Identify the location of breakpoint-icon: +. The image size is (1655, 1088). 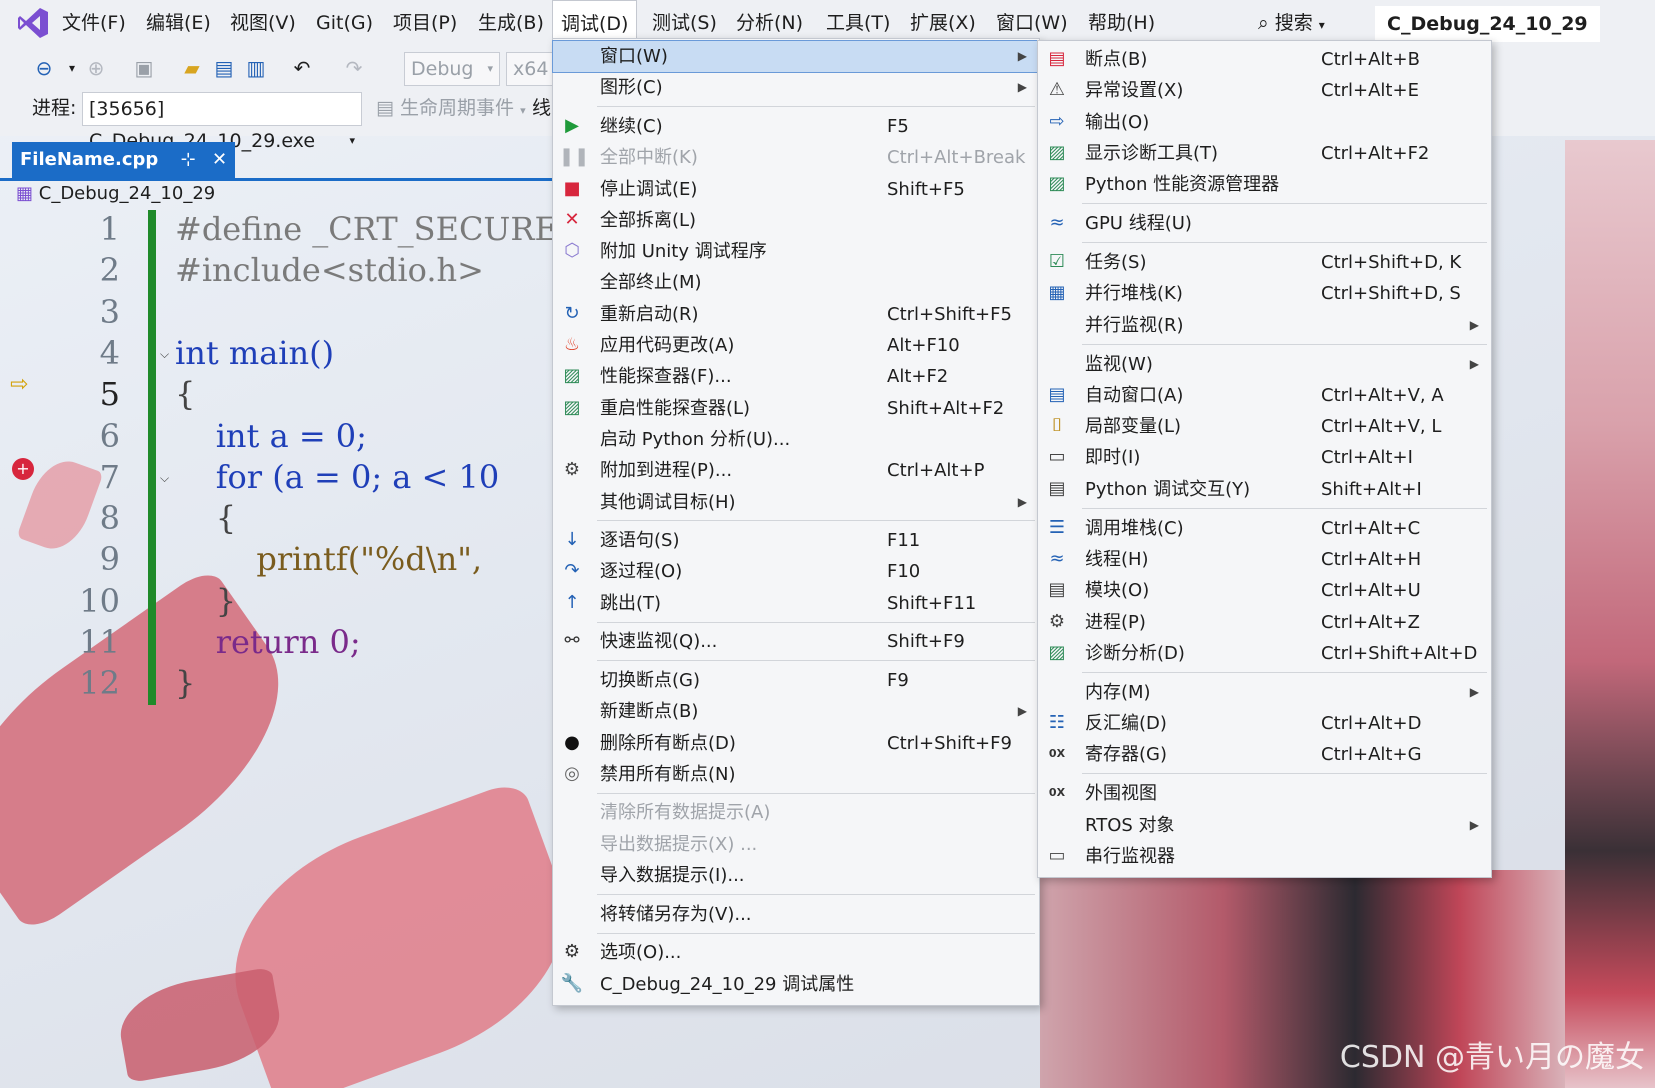
(23, 469).